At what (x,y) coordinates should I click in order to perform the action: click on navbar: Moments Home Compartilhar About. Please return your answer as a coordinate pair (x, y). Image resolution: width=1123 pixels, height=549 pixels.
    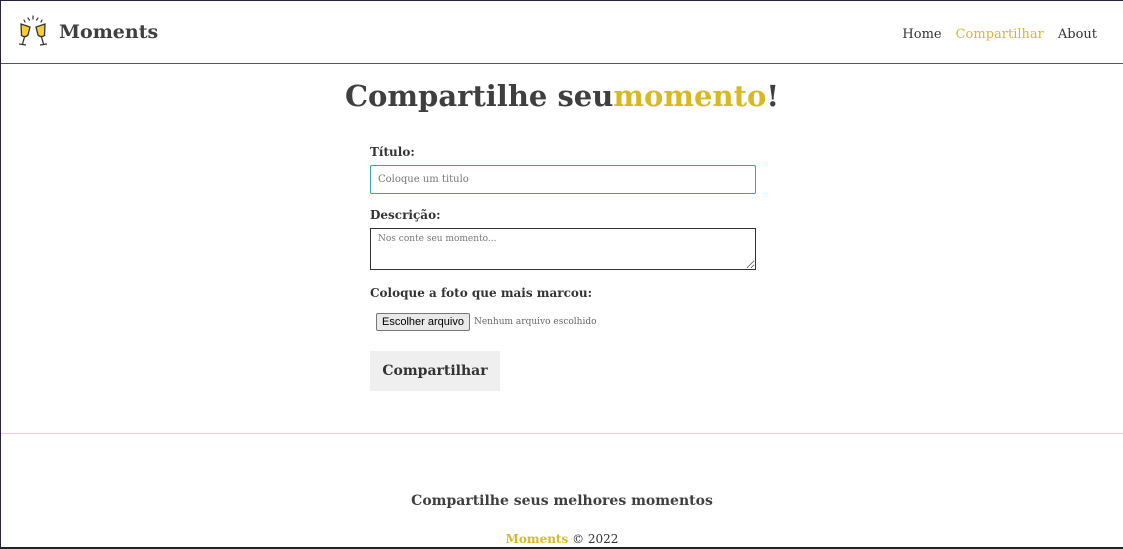
    Looking at the image, I should click on (562, 32).